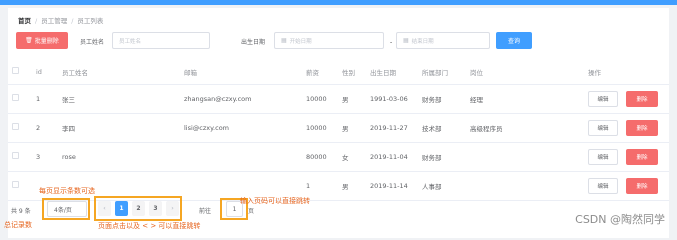  What do you see at coordinates (54, 21) in the screenshot?
I see `breadcrumb-employee-management: 员工管理` at bounding box center [54, 21].